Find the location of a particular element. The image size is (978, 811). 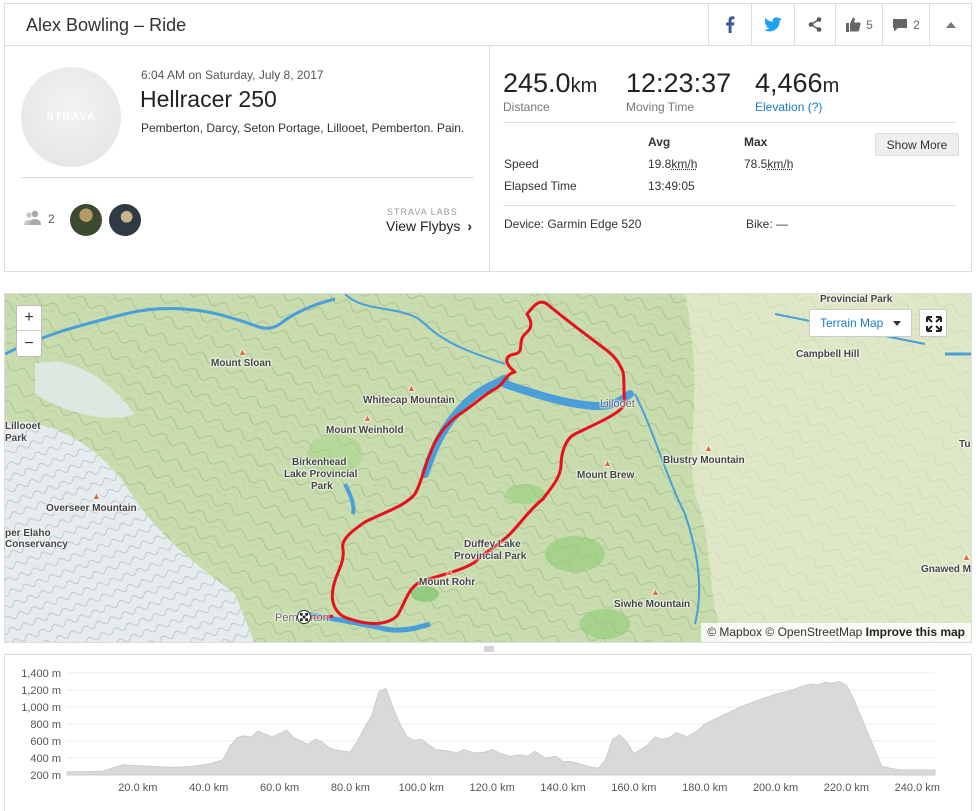

zoom-out-button: − is located at coordinates (29, 343).